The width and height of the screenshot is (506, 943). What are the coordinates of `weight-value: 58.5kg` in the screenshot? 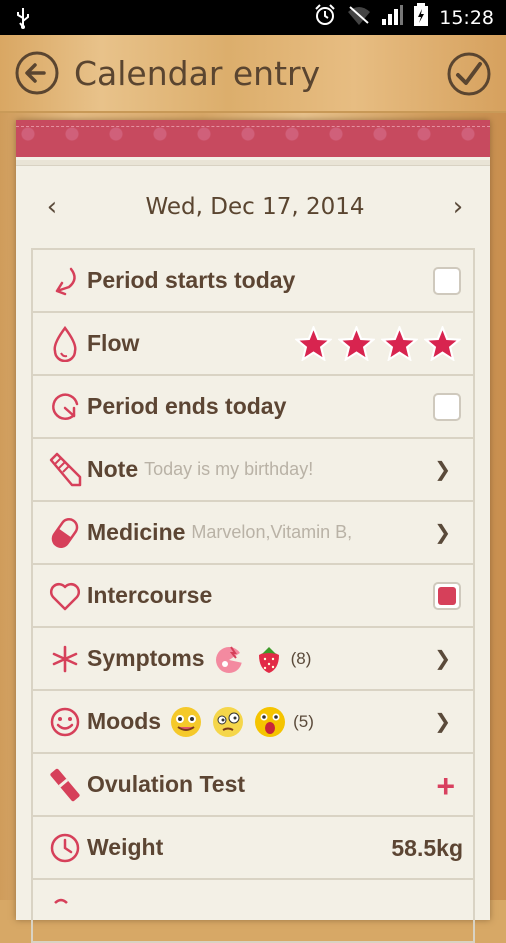 It's located at (427, 848).